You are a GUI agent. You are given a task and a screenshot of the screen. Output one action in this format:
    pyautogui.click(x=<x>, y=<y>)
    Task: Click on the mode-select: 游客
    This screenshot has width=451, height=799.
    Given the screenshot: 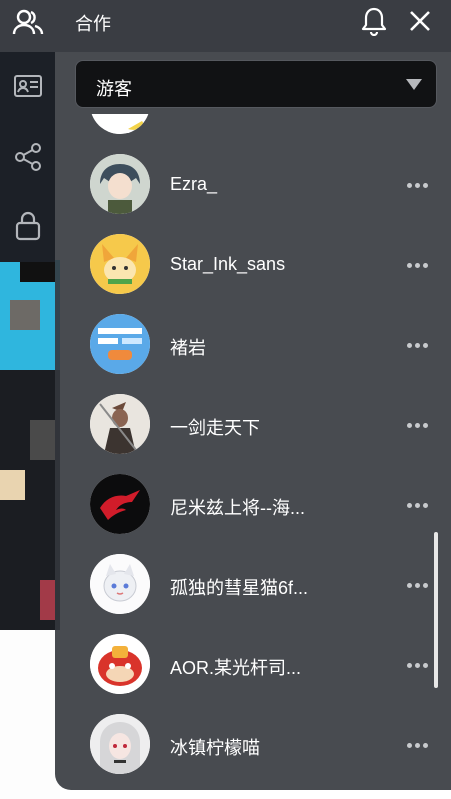 What is the action you would take?
    pyautogui.click(x=256, y=84)
    